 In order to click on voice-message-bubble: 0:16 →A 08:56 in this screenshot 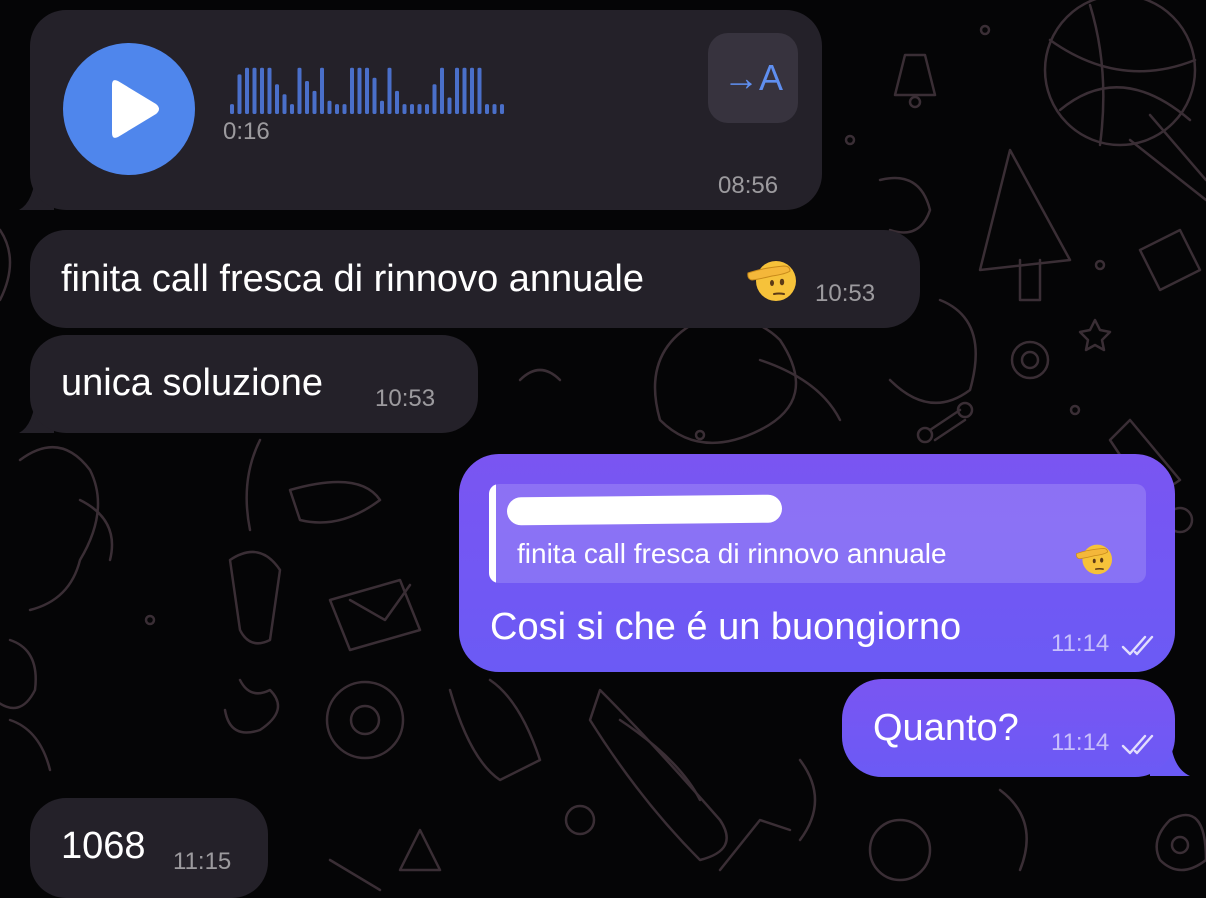, I will do `click(426, 110)`.